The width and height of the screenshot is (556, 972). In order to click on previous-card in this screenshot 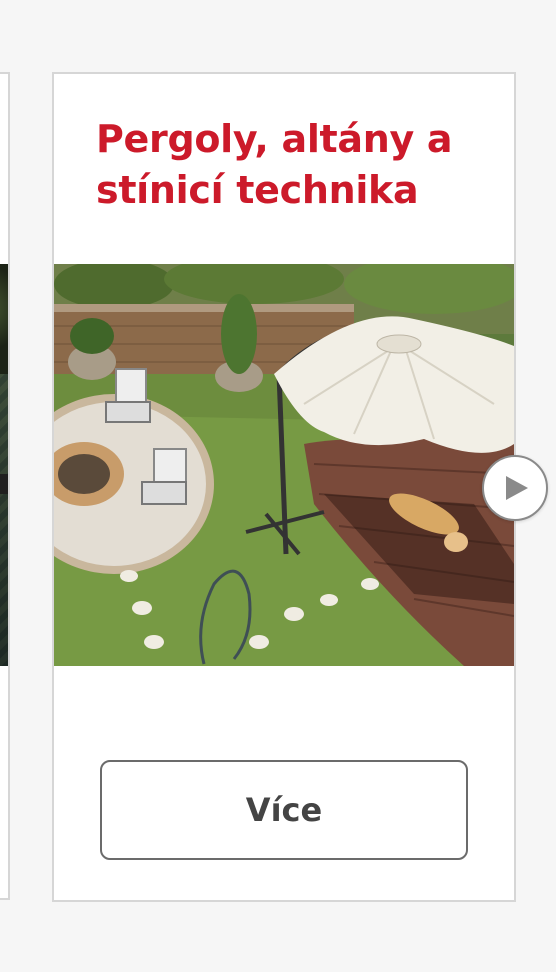, I will do `click(5, 486)`.